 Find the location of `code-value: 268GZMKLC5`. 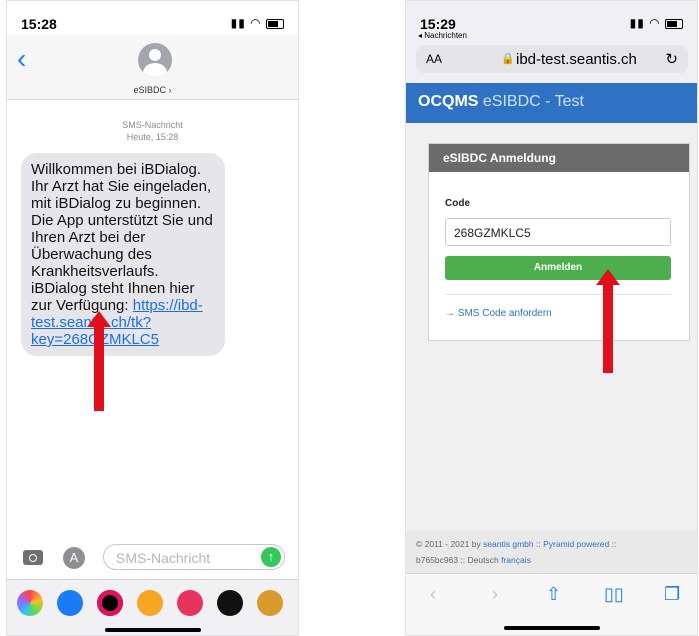

code-value: 268GZMKLC5 is located at coordinates (492, 233).